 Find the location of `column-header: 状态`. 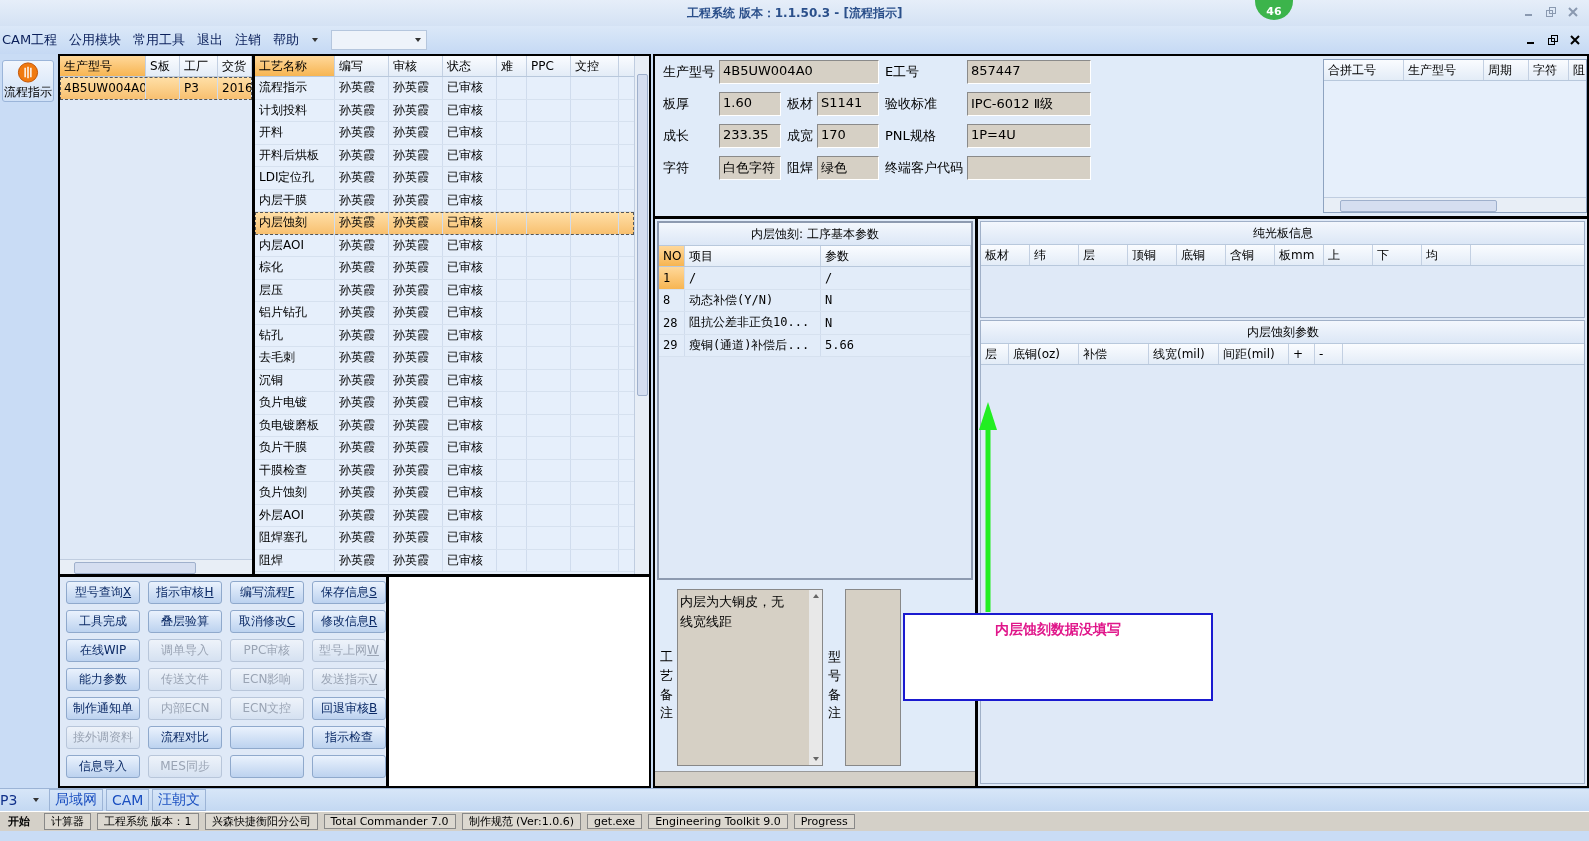

column-header: 状态 is located at coordinates (470, 66).